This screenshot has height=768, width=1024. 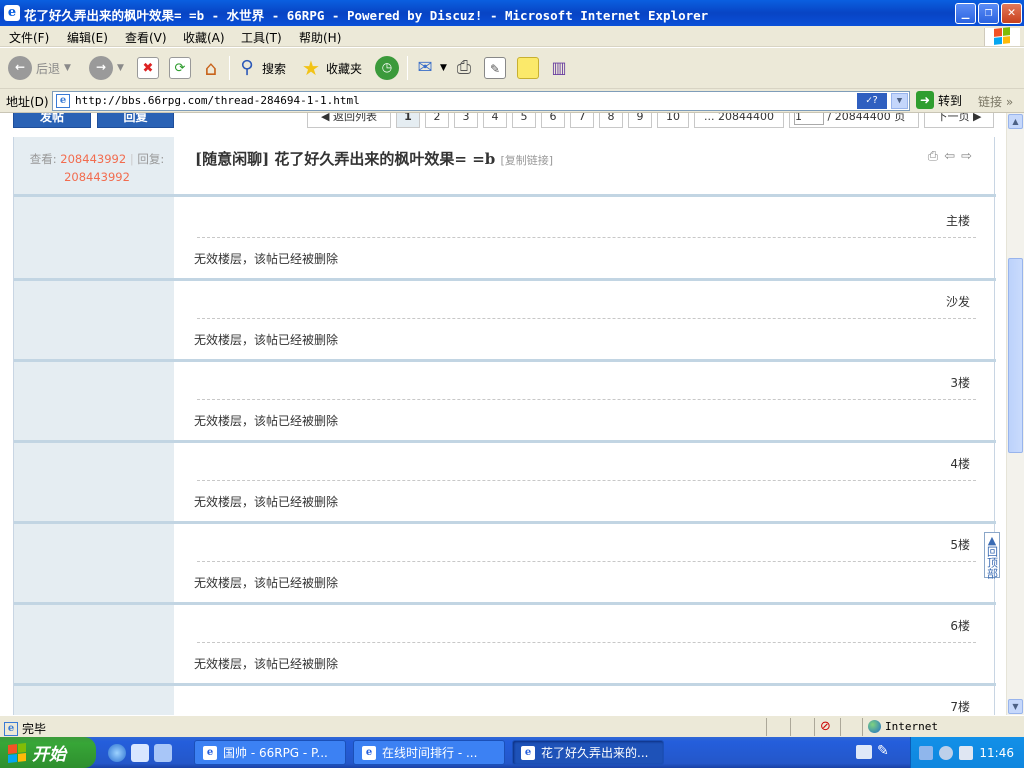 I want to click on post-message: 无效楼层，该帖已经被删除, so click(x=266, y=421).